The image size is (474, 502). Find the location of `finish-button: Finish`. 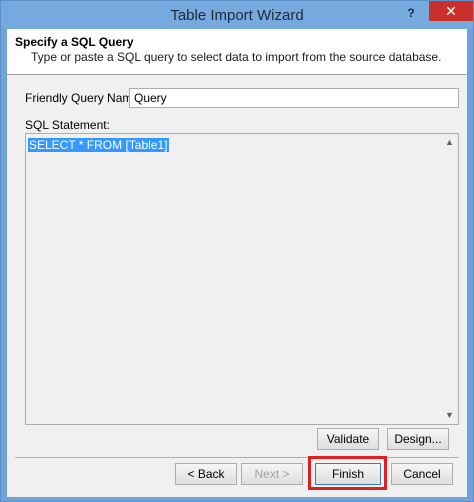

finish-button: Finish is located at coordinates (348, 474).